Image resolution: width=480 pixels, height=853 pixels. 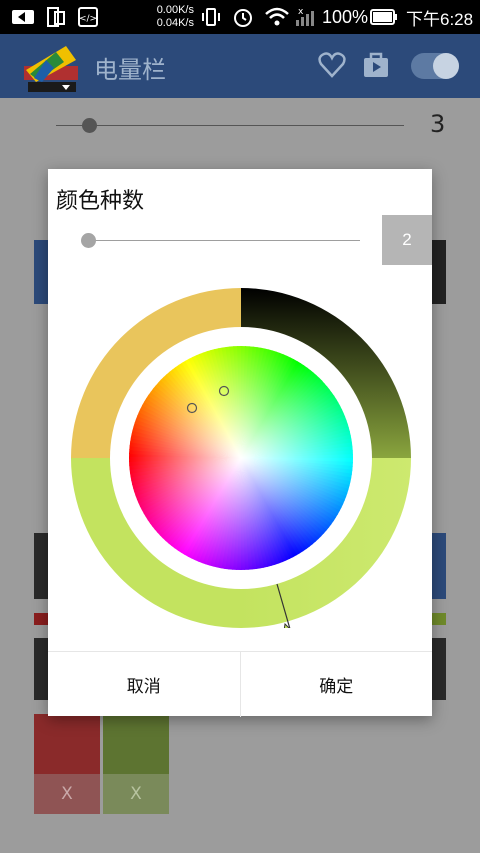 What do you see at coordinates (136, 764) in the screenshot?
I see `color-swatch-green: X` at bounding box center [136, 764].